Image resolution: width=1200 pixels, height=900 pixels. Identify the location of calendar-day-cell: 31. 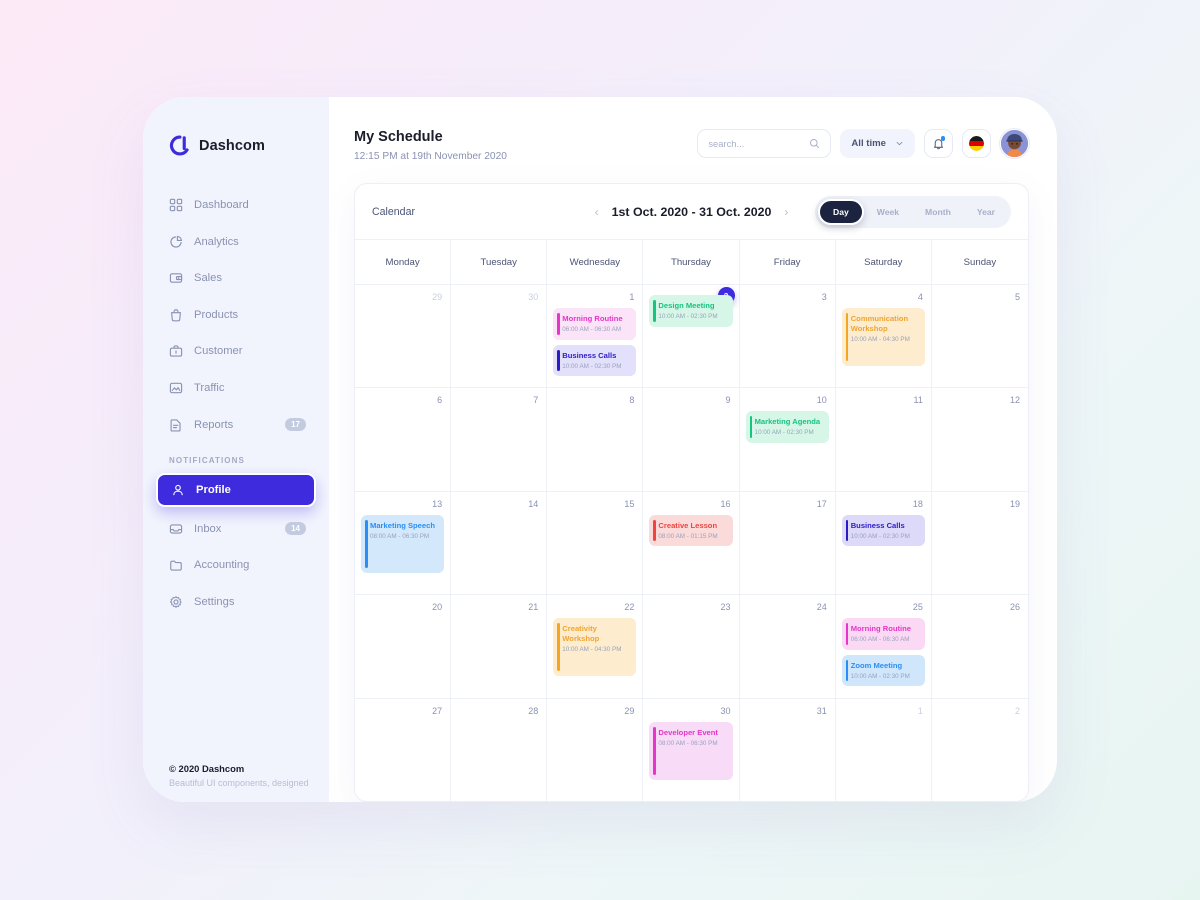
(788, 749).